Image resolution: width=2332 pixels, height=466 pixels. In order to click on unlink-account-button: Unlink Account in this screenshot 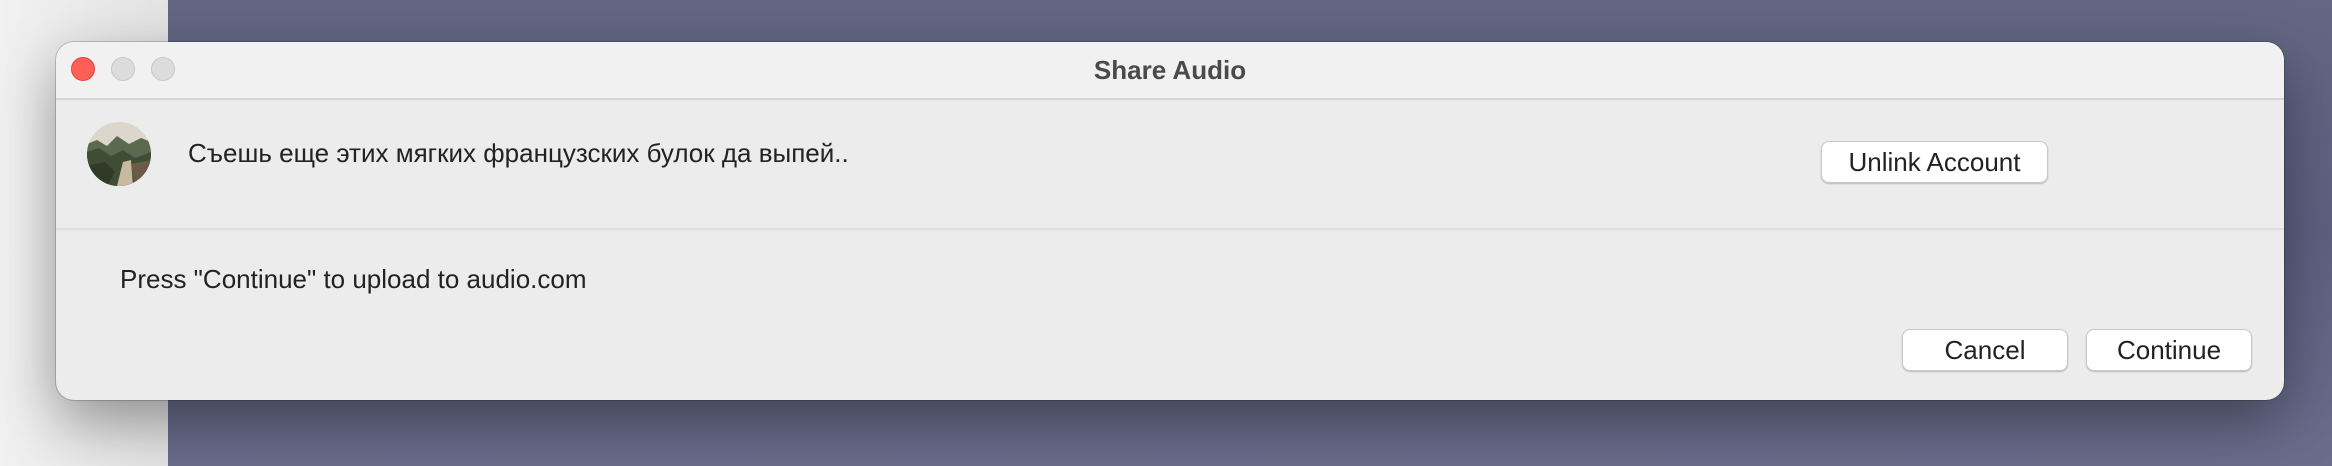, I will do `click(1934, 162)`.